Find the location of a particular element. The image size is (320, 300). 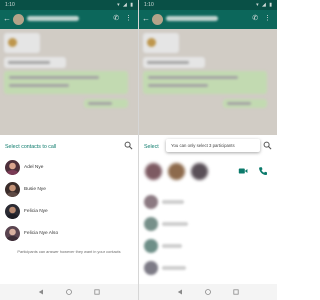

selected-participants is located at coordinates (208, 172).